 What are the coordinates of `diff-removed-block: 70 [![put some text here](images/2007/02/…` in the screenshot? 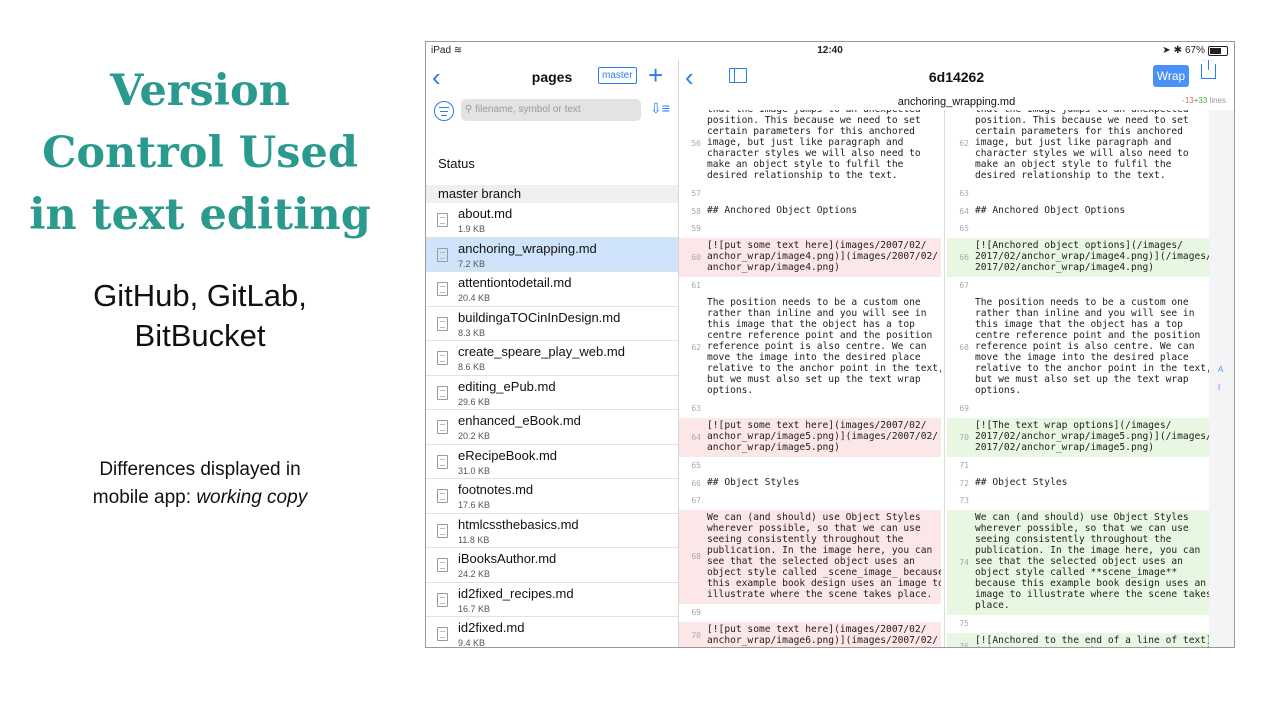 It's located at (810, 634).